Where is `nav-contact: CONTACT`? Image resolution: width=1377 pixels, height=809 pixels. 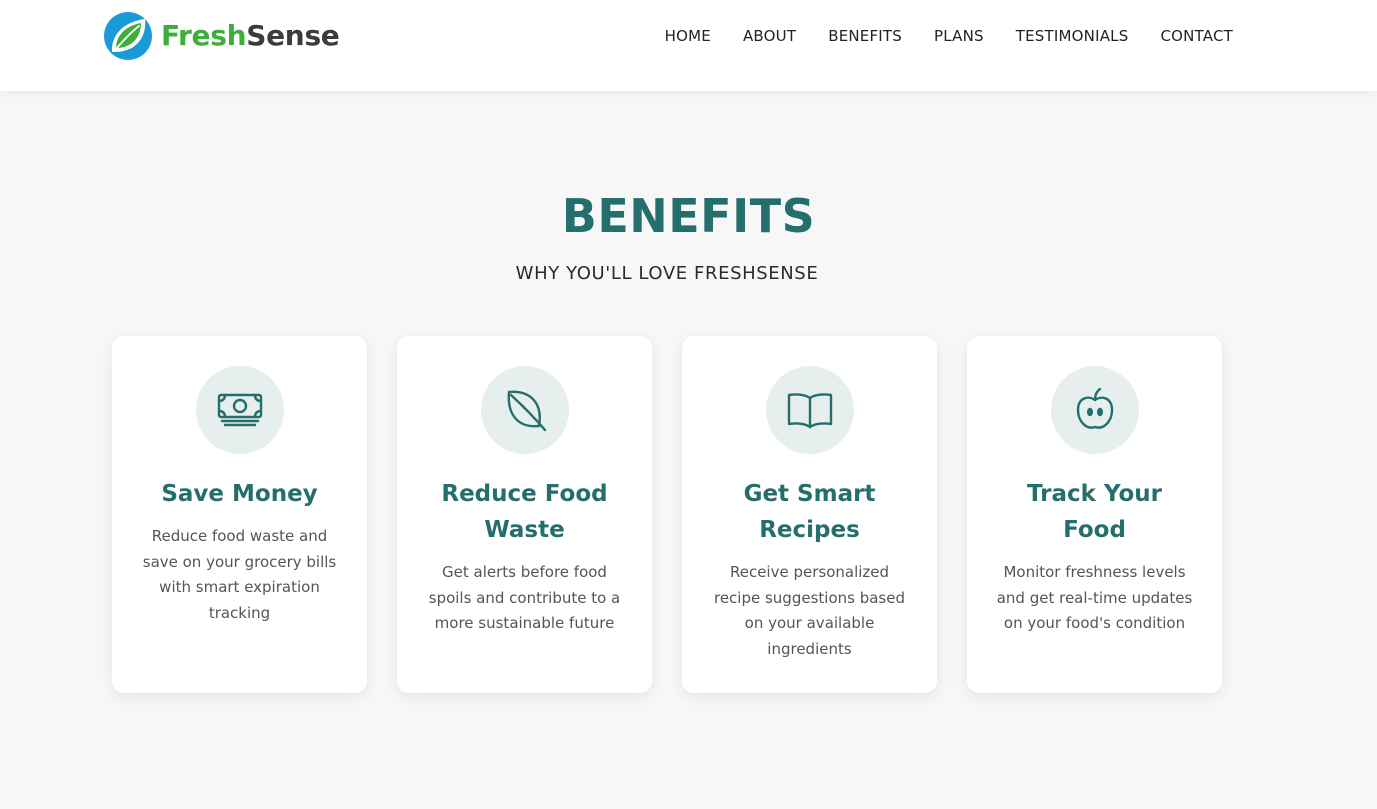 nav-contact: CONTACT is located at coordinates (1196, 36).